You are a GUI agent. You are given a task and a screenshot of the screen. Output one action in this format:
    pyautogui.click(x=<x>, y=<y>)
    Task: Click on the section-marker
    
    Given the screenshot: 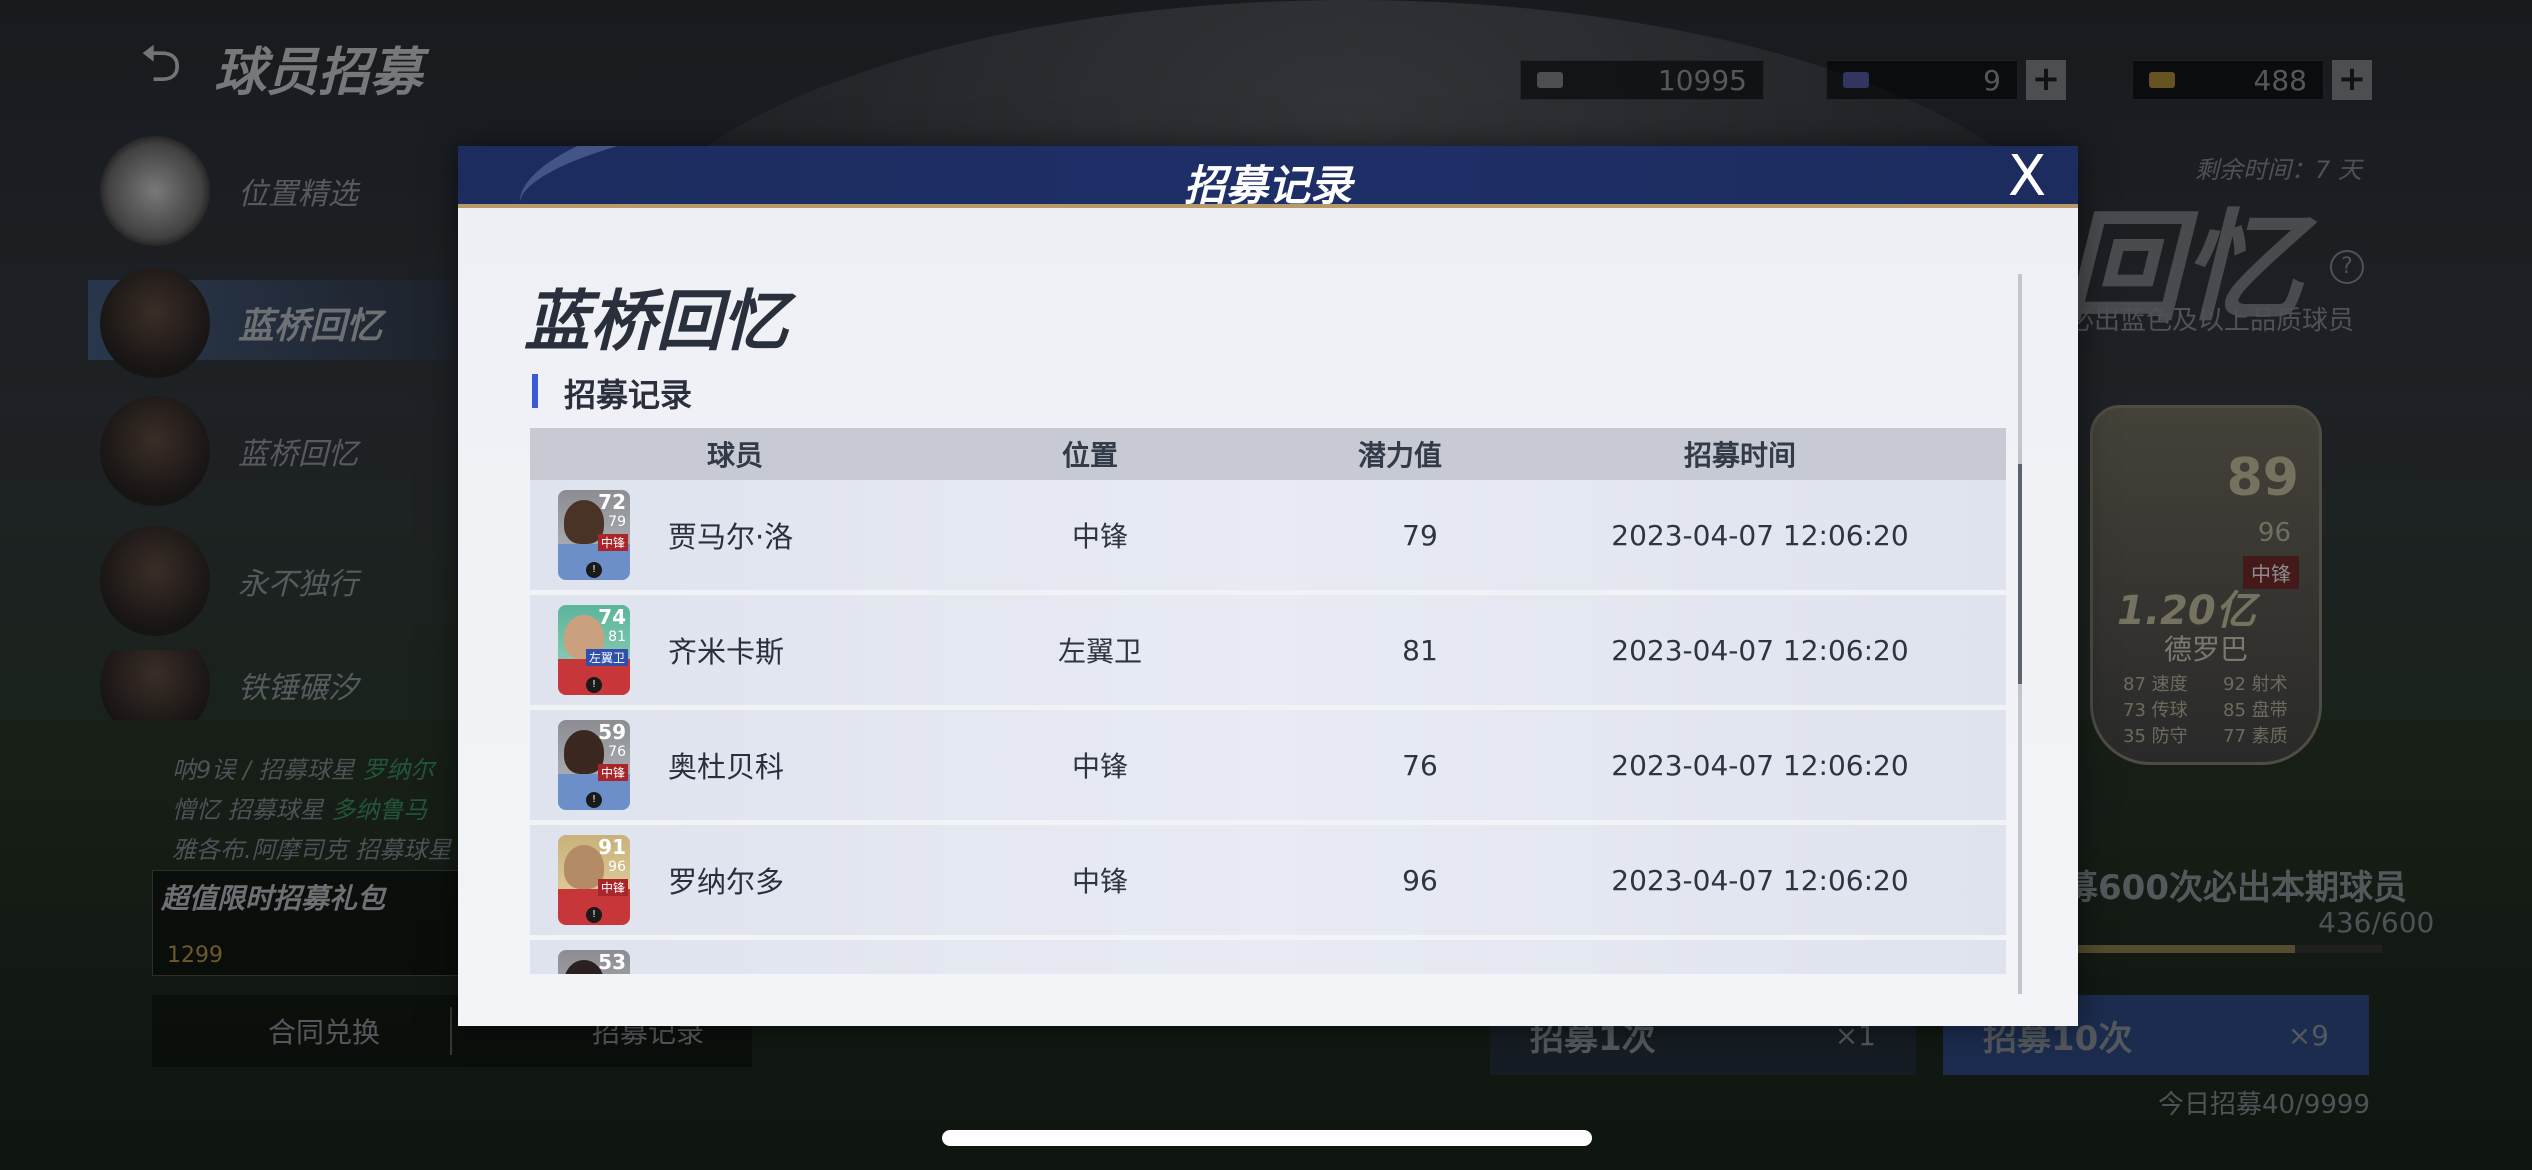 What is the action you would take?
    pyautogui.click(x=535, y=391)
    